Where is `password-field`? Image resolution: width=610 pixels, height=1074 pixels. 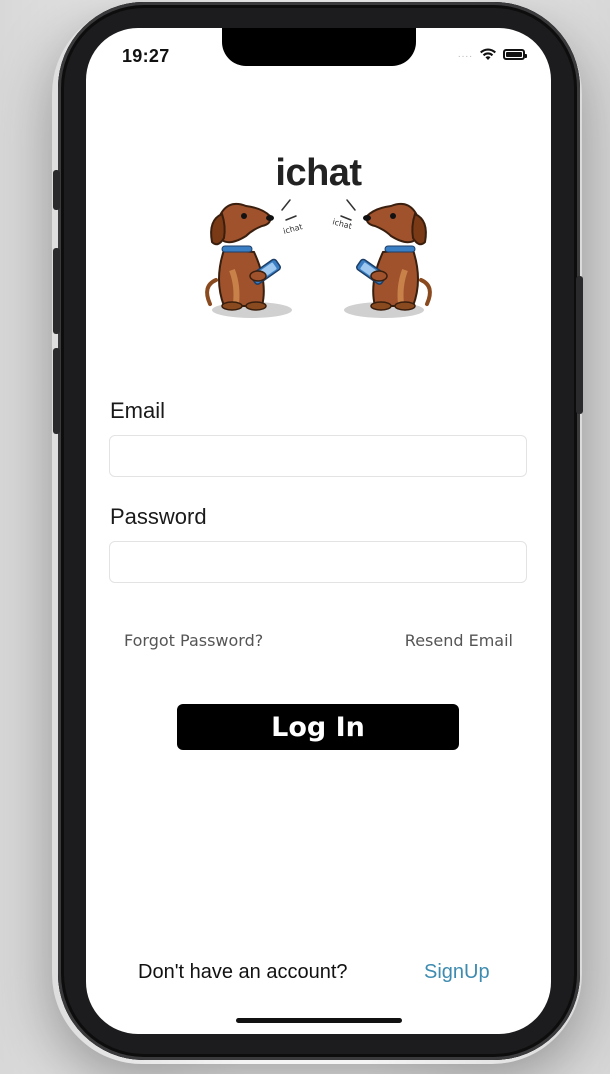 password-field is located at coordinates (318, 562).